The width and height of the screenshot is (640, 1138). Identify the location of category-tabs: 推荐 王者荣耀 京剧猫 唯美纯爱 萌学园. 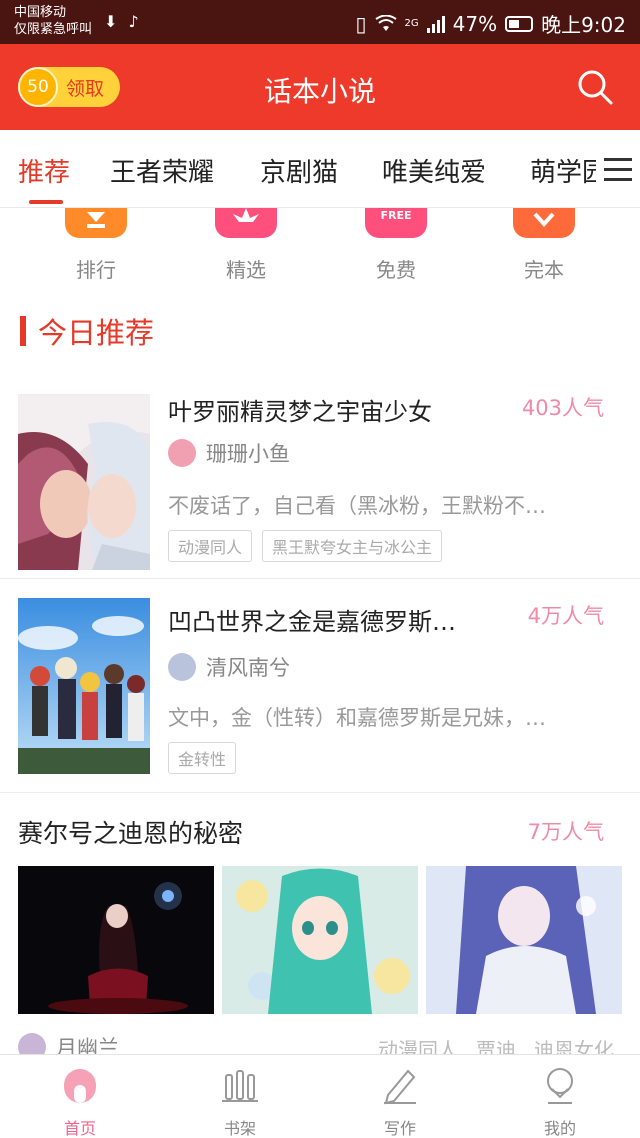
(320, 169).